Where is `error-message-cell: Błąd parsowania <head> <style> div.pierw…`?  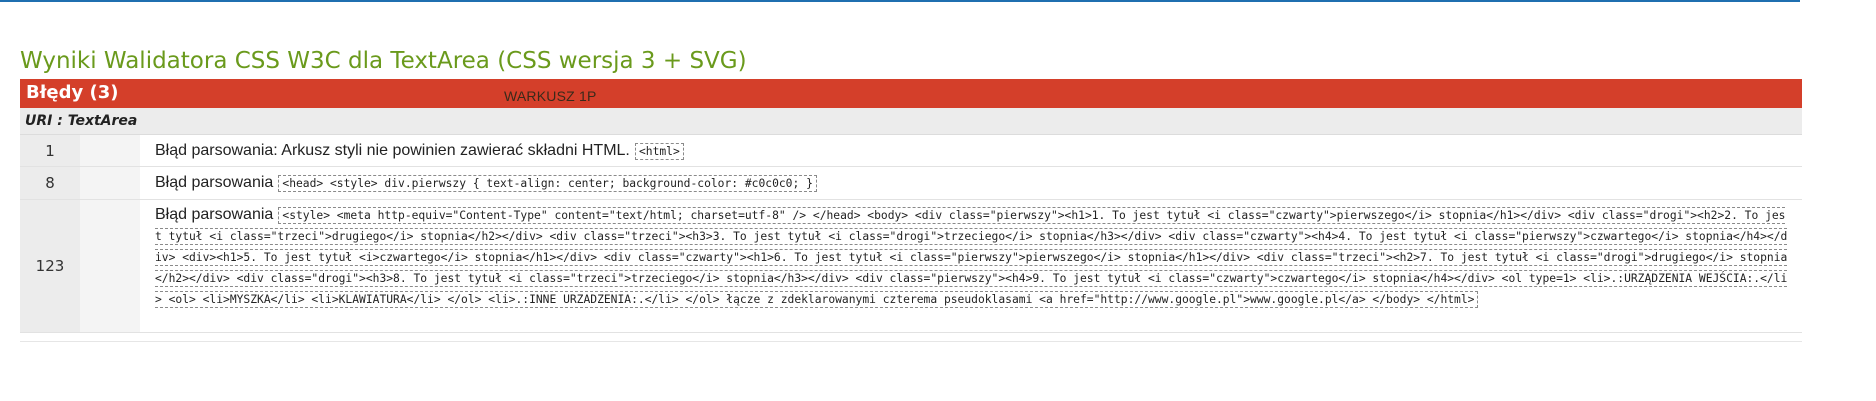
error-message-cell: Błąd parsowania <head> <style> div.pierw… is located at coordinates (971, 183).